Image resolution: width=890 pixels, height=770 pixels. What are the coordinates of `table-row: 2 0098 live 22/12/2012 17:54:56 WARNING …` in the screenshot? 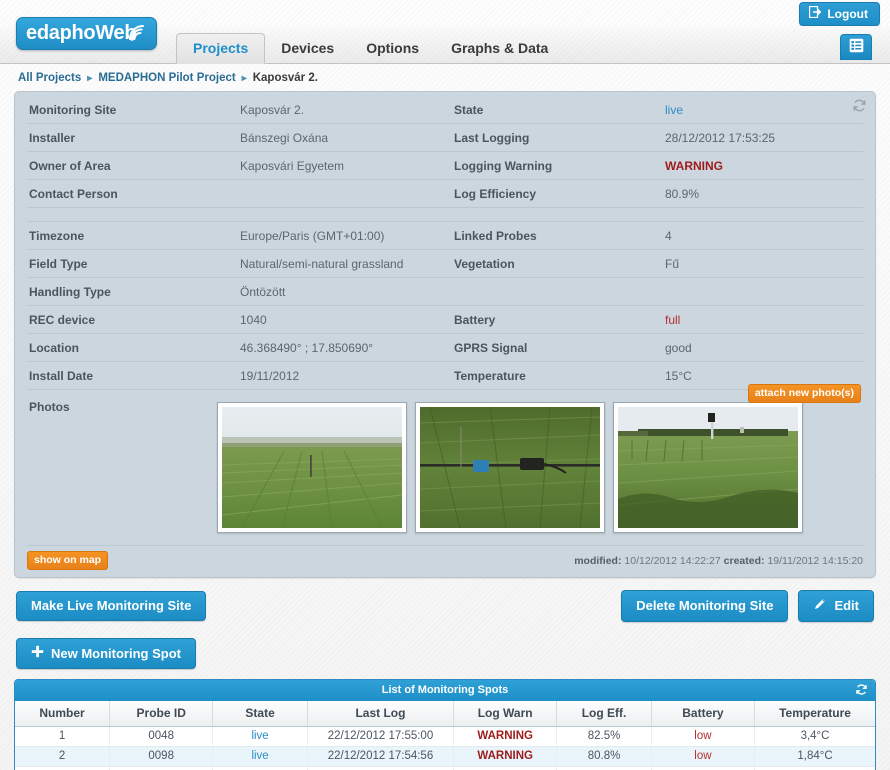 It's located at (445, 756).